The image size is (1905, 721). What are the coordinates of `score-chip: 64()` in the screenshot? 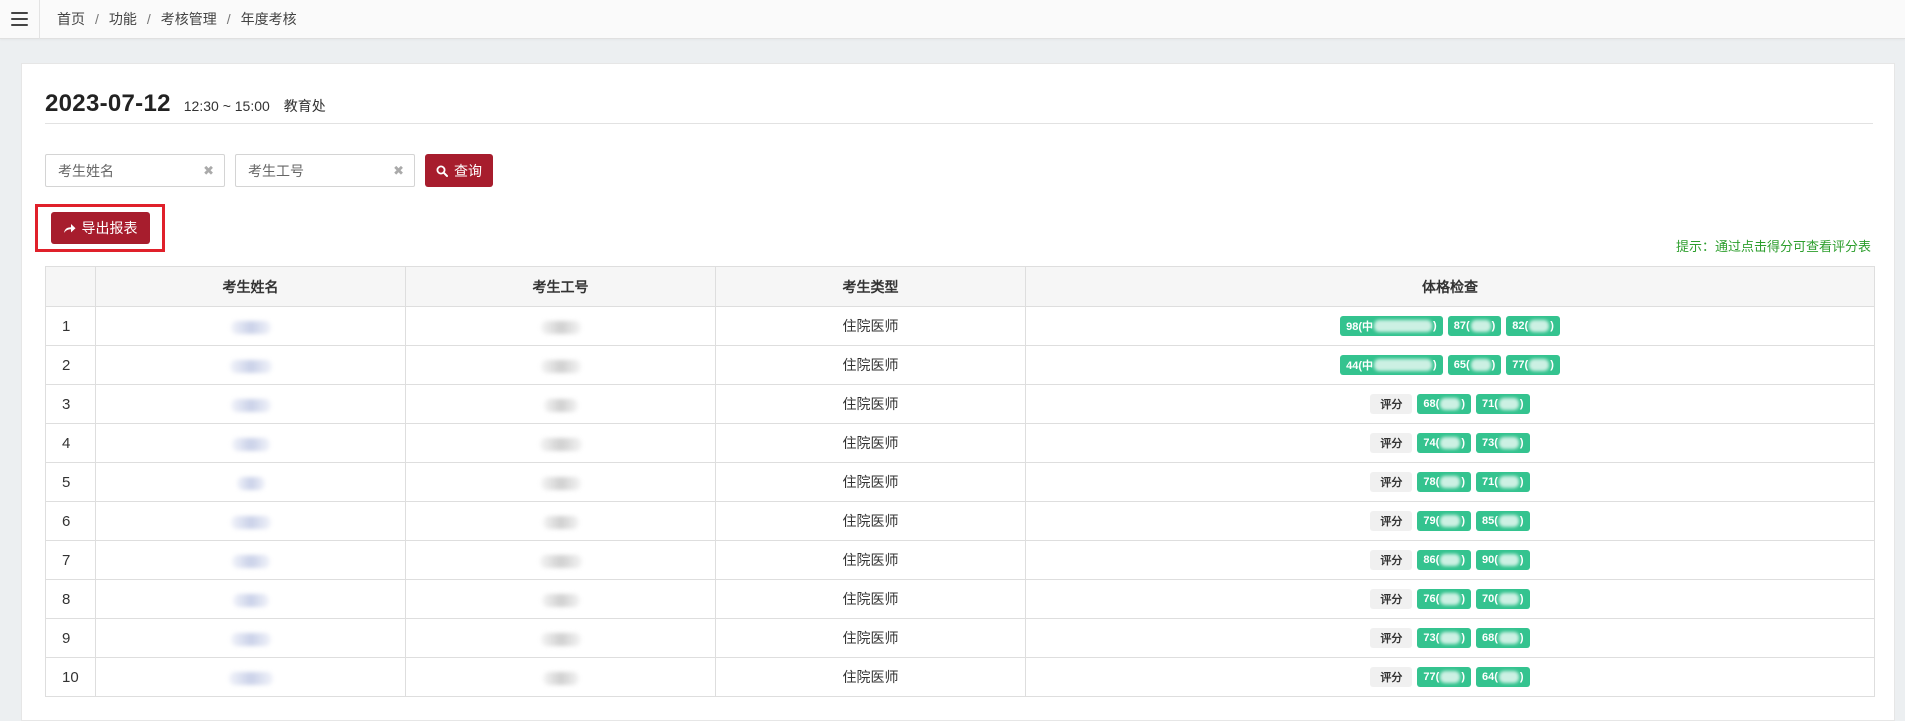 It's located at (1503, 677).